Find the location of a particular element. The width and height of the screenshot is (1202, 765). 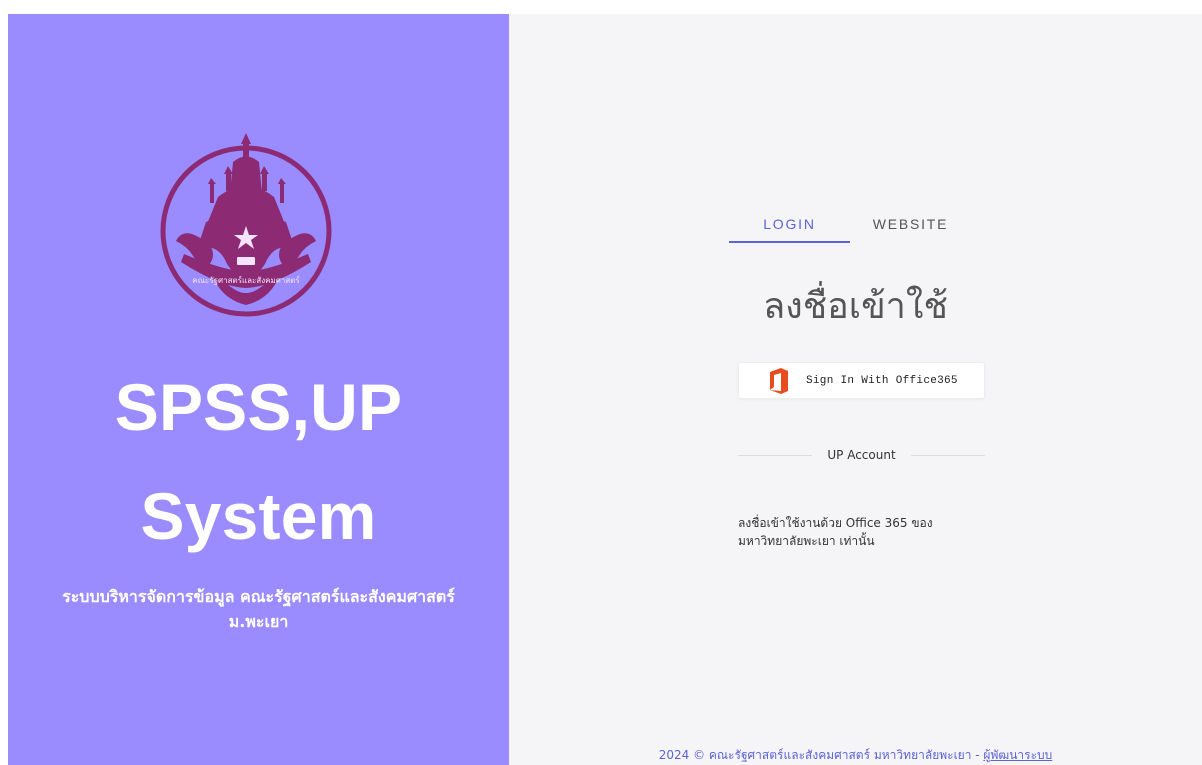

system-title-line-1: SPSS,UP is located at coordinates (258, 407).